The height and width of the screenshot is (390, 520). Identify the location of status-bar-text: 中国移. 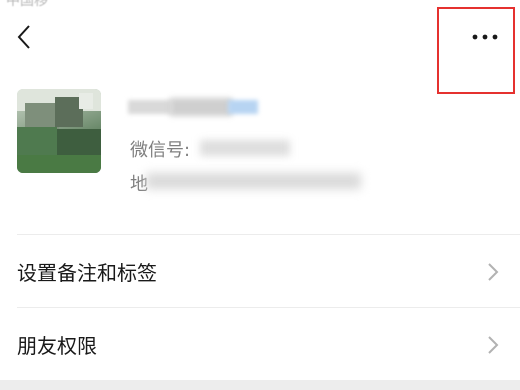
(27, 4).